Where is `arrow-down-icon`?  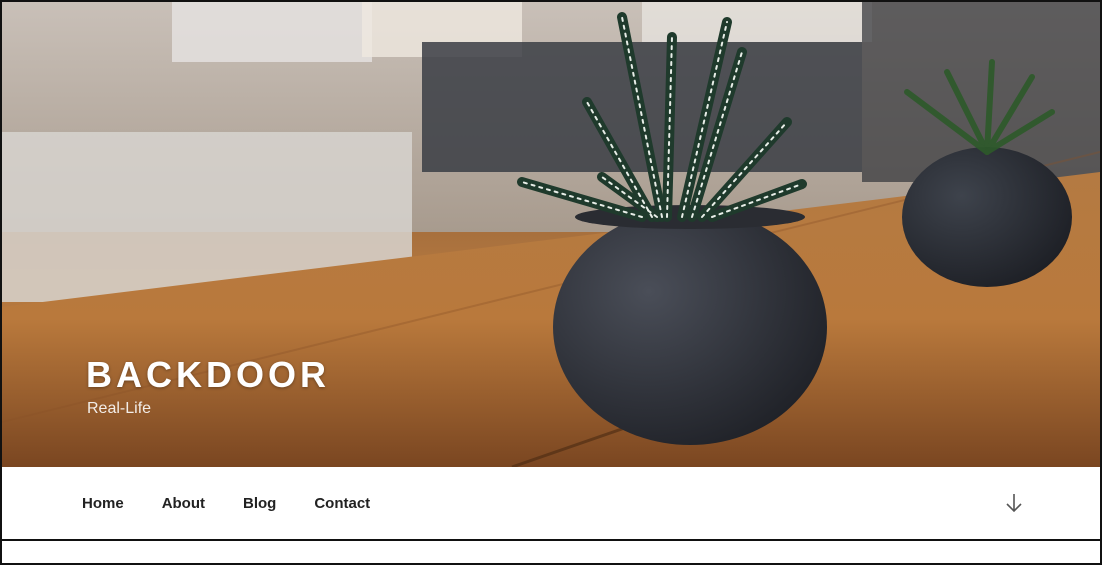
arrow-down-icon is located at coordinates (1014, 503).